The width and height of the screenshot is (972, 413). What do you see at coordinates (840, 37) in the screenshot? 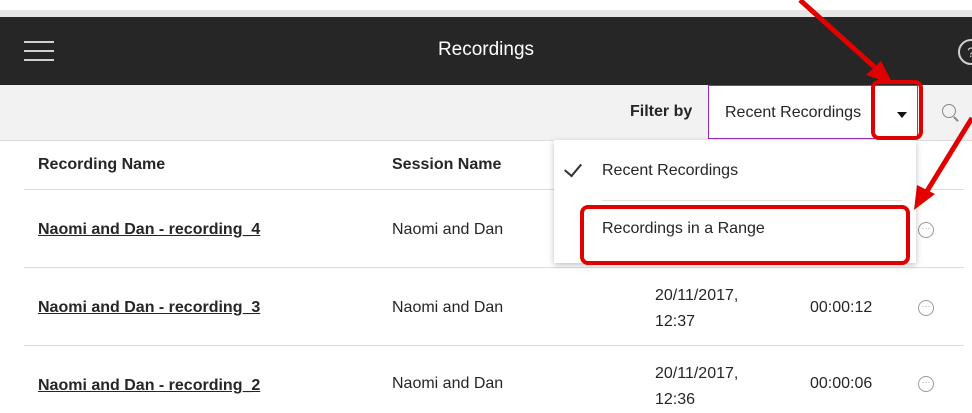
I see `arrow-to-caret` at bounding box center [840, 37].